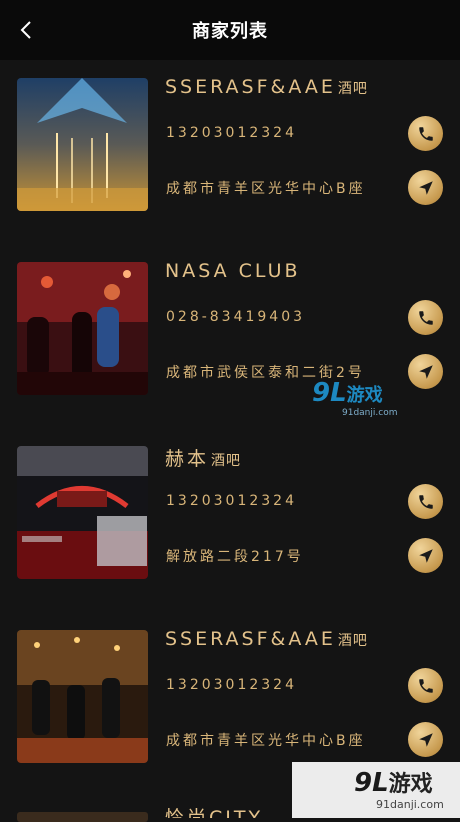 Image resolution: width=460 pixels, height=822 pixels. I want to click on header-bar: 商家列表, so click(230, 30).